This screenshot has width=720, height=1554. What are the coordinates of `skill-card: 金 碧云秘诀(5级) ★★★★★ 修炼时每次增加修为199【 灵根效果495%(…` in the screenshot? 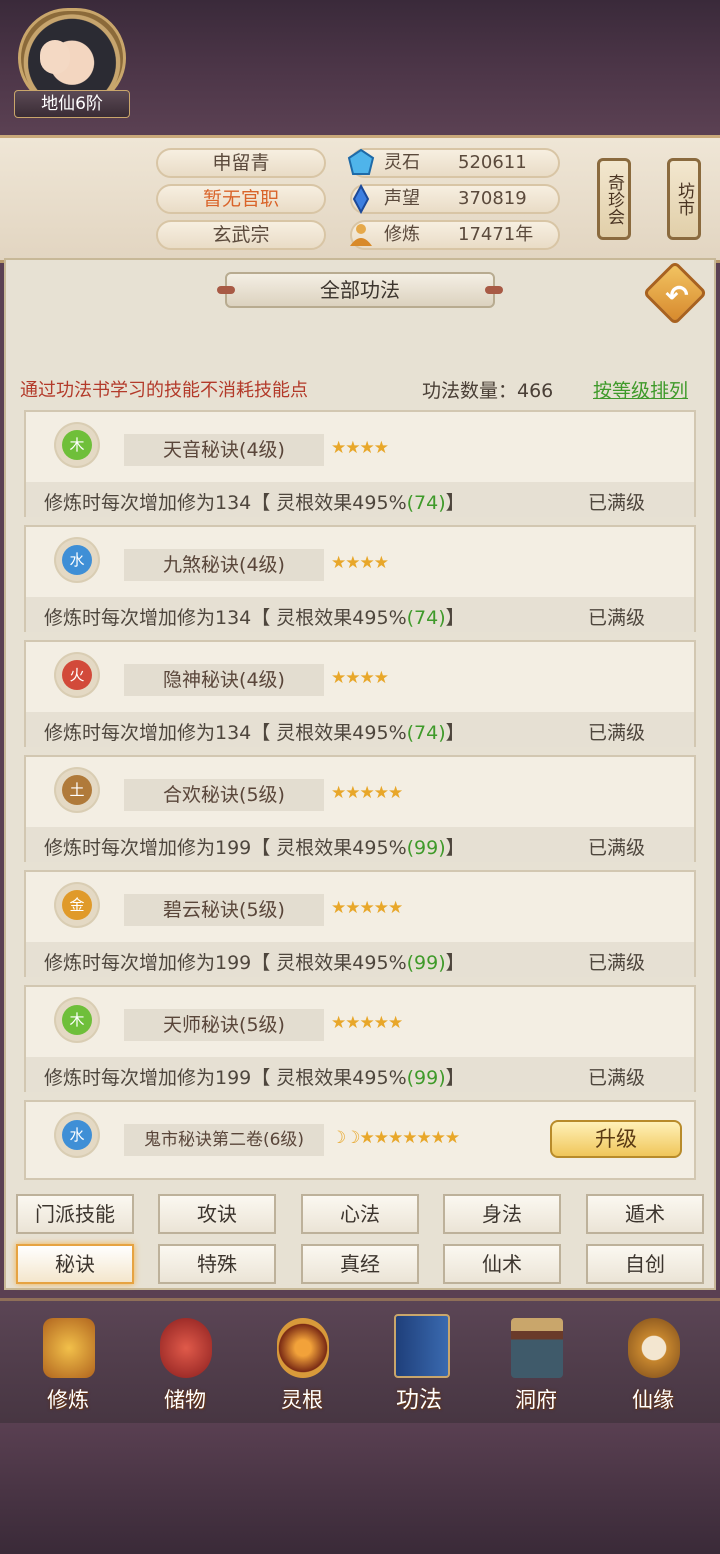 It's located at (360, 923).